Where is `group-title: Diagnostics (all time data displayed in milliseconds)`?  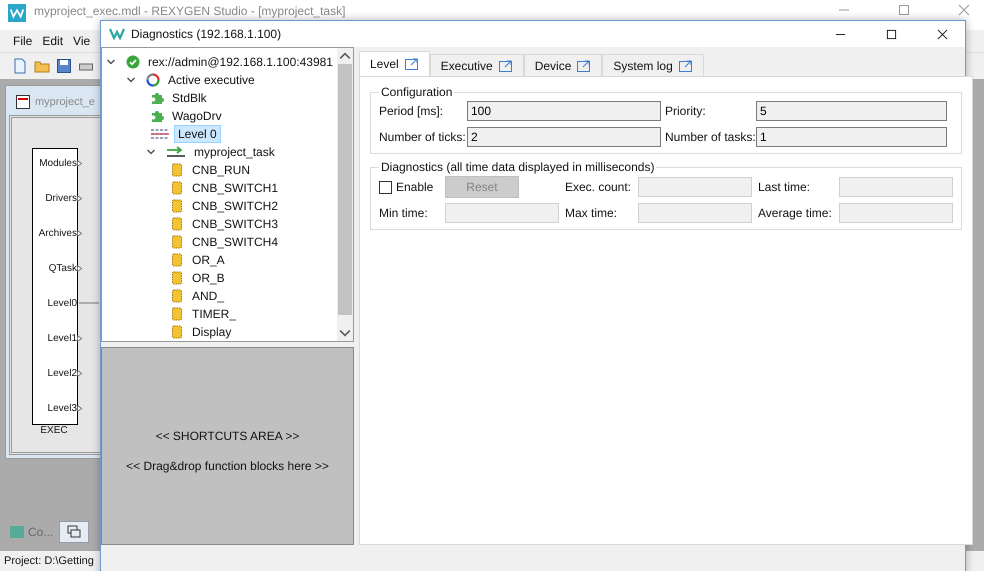
group-title: Diagnostics (all time data displayed in milliseconds) is located at coordinates (518, 167).